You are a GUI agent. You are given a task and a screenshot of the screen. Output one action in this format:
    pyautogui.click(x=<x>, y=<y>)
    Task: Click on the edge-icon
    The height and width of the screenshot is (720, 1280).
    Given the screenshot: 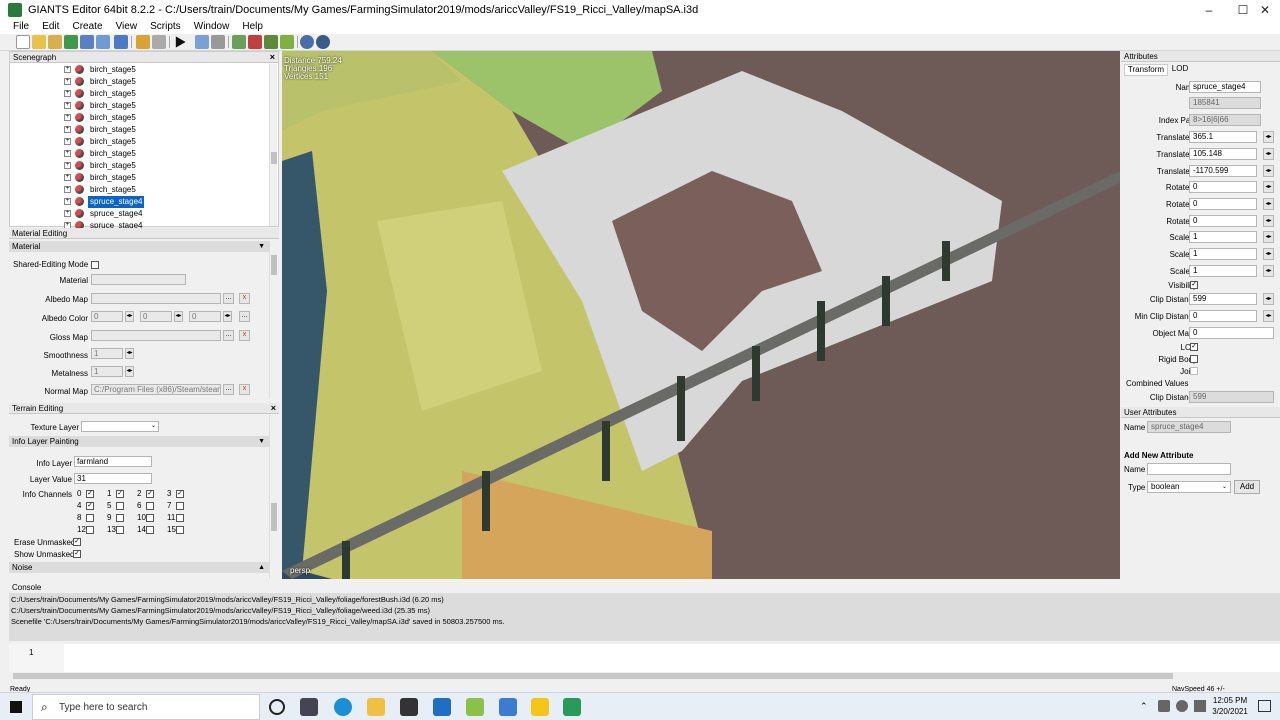 What is the action you would take?
    pyautogui.click(x=343, y=707)
    